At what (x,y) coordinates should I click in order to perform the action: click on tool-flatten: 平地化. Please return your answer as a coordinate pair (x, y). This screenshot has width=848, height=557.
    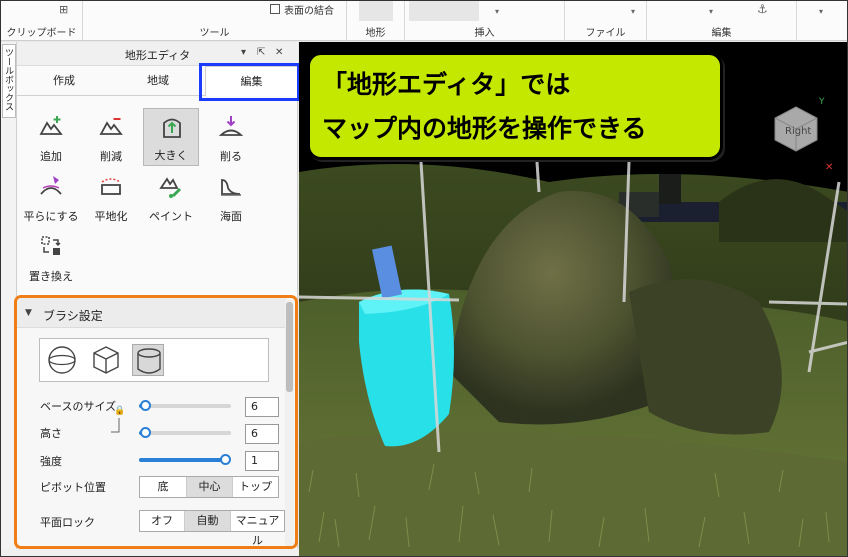
    Looking at the image, I should click on (111, 197).